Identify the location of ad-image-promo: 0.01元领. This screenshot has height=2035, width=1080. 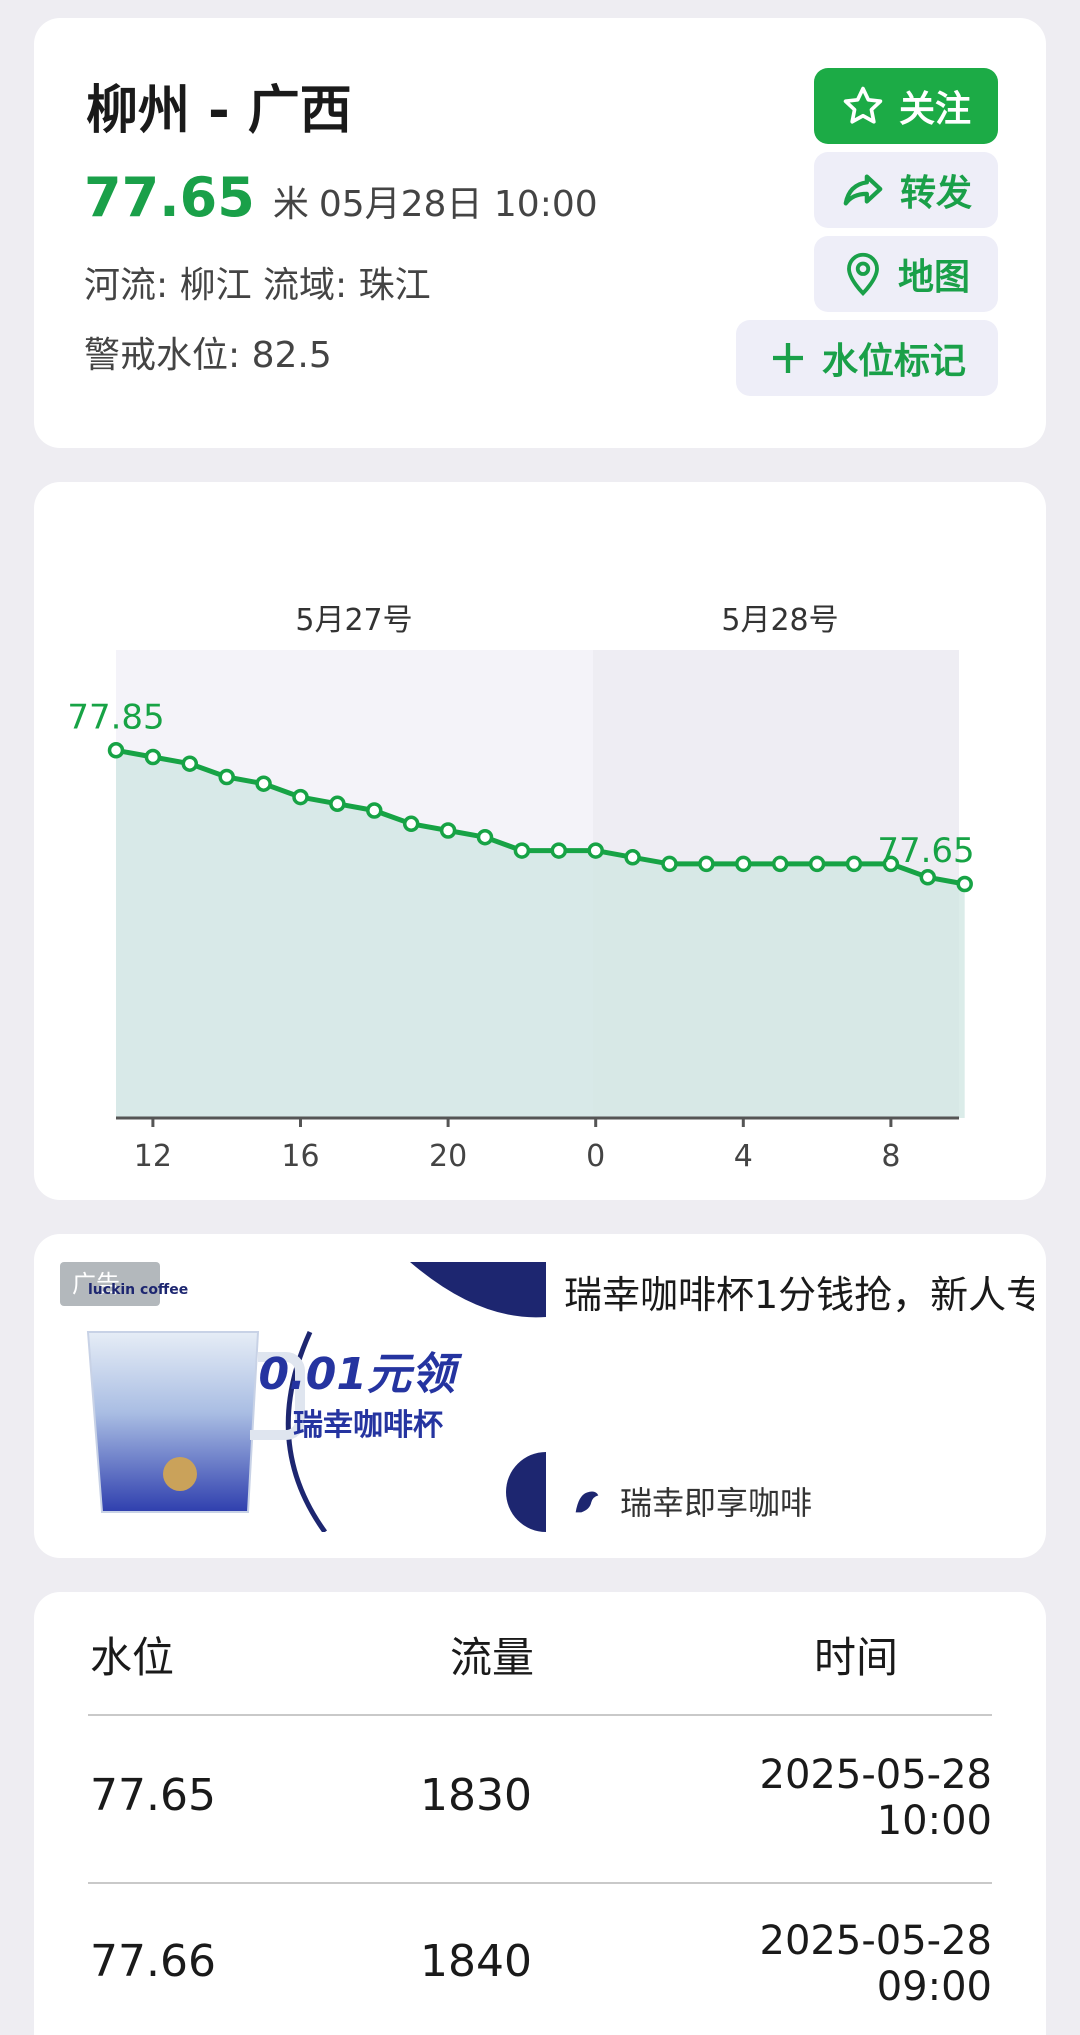
(360, 1374).